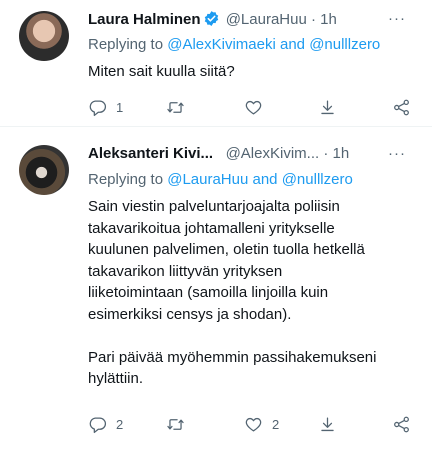  Describe the element at coordinates (221, 44) in the screenshot. I see `mention-link: @AlexKivimaeki` at that location.